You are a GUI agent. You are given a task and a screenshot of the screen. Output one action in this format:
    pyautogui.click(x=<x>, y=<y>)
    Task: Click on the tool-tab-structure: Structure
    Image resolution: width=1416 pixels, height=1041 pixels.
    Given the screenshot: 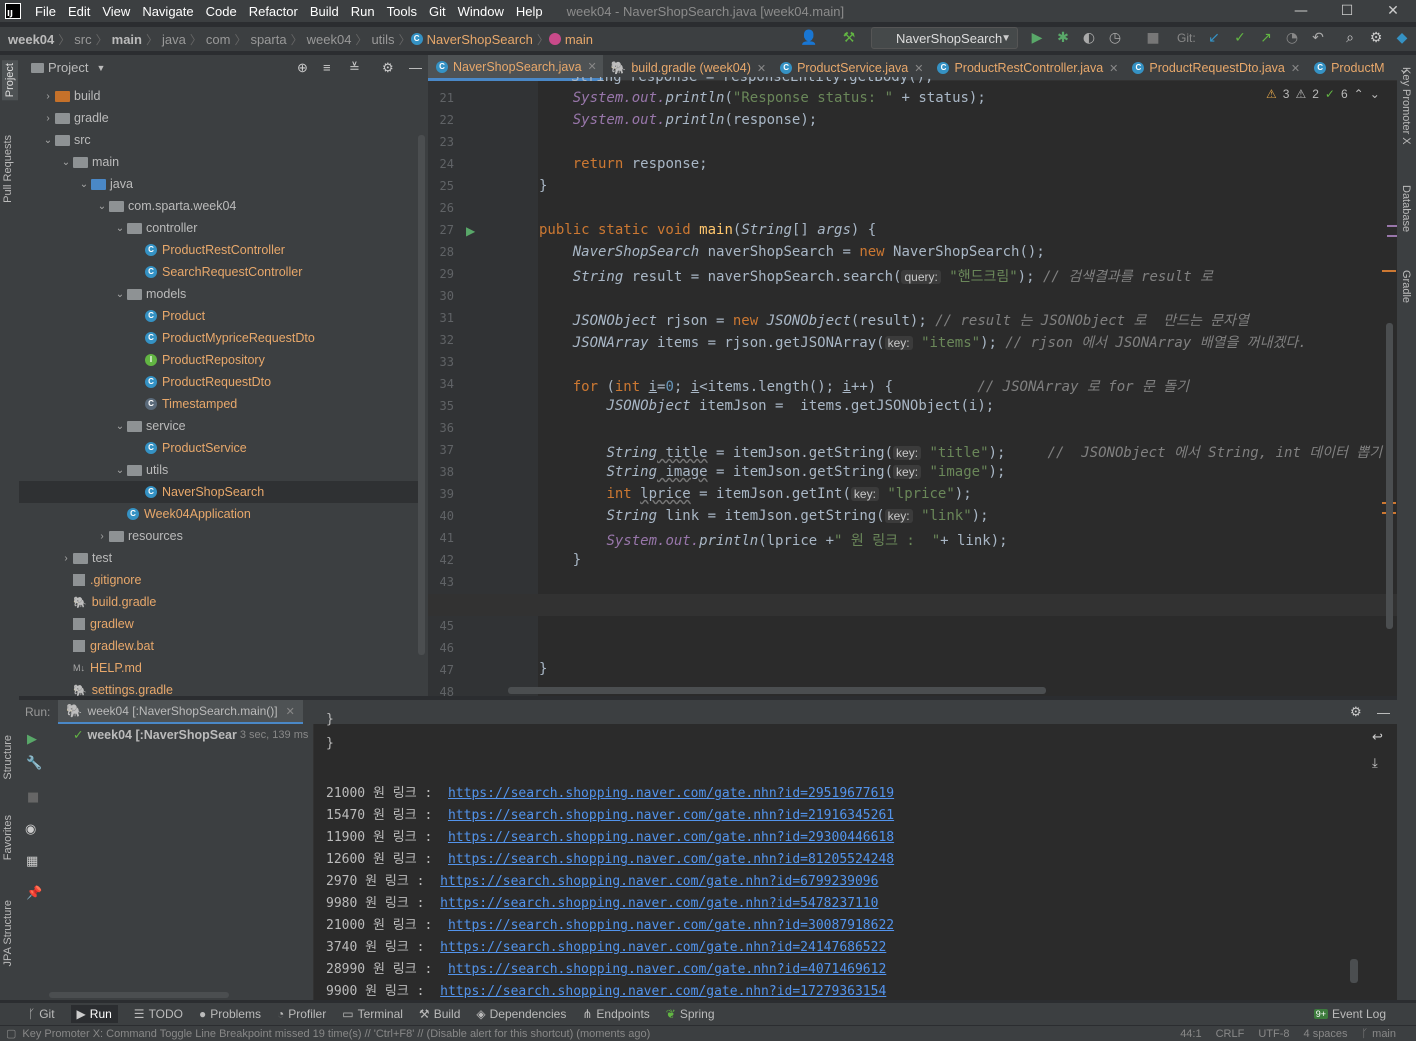 What is the action you would take?
    pyautogui.click(x=8, y=757)
    